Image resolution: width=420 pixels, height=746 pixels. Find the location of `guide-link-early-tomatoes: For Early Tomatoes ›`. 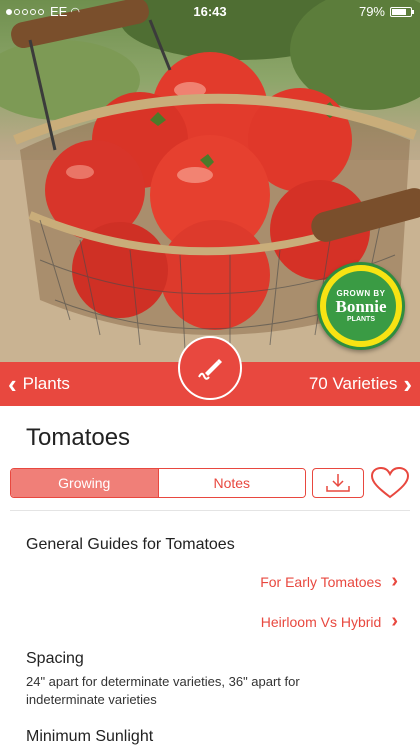

guide-link-early-tomatoes: For Early Tomatoes › is located at coordinates (329, 581).